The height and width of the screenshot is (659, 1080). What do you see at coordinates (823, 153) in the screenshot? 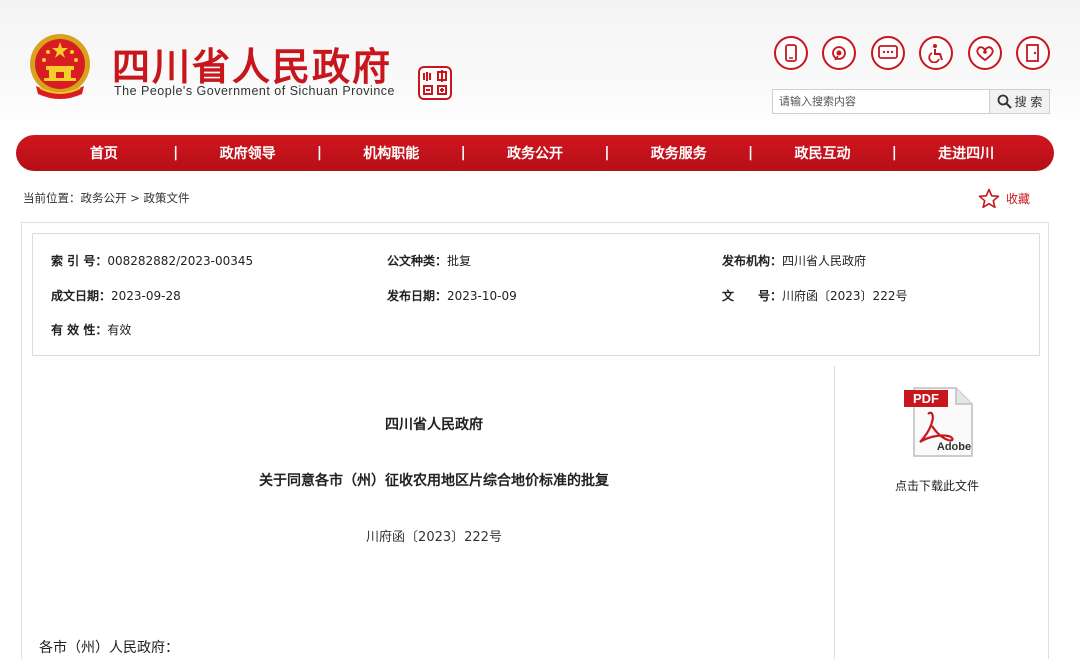
I see `nav-item-interaction: 政民互动` at bounding box center [823, 153].